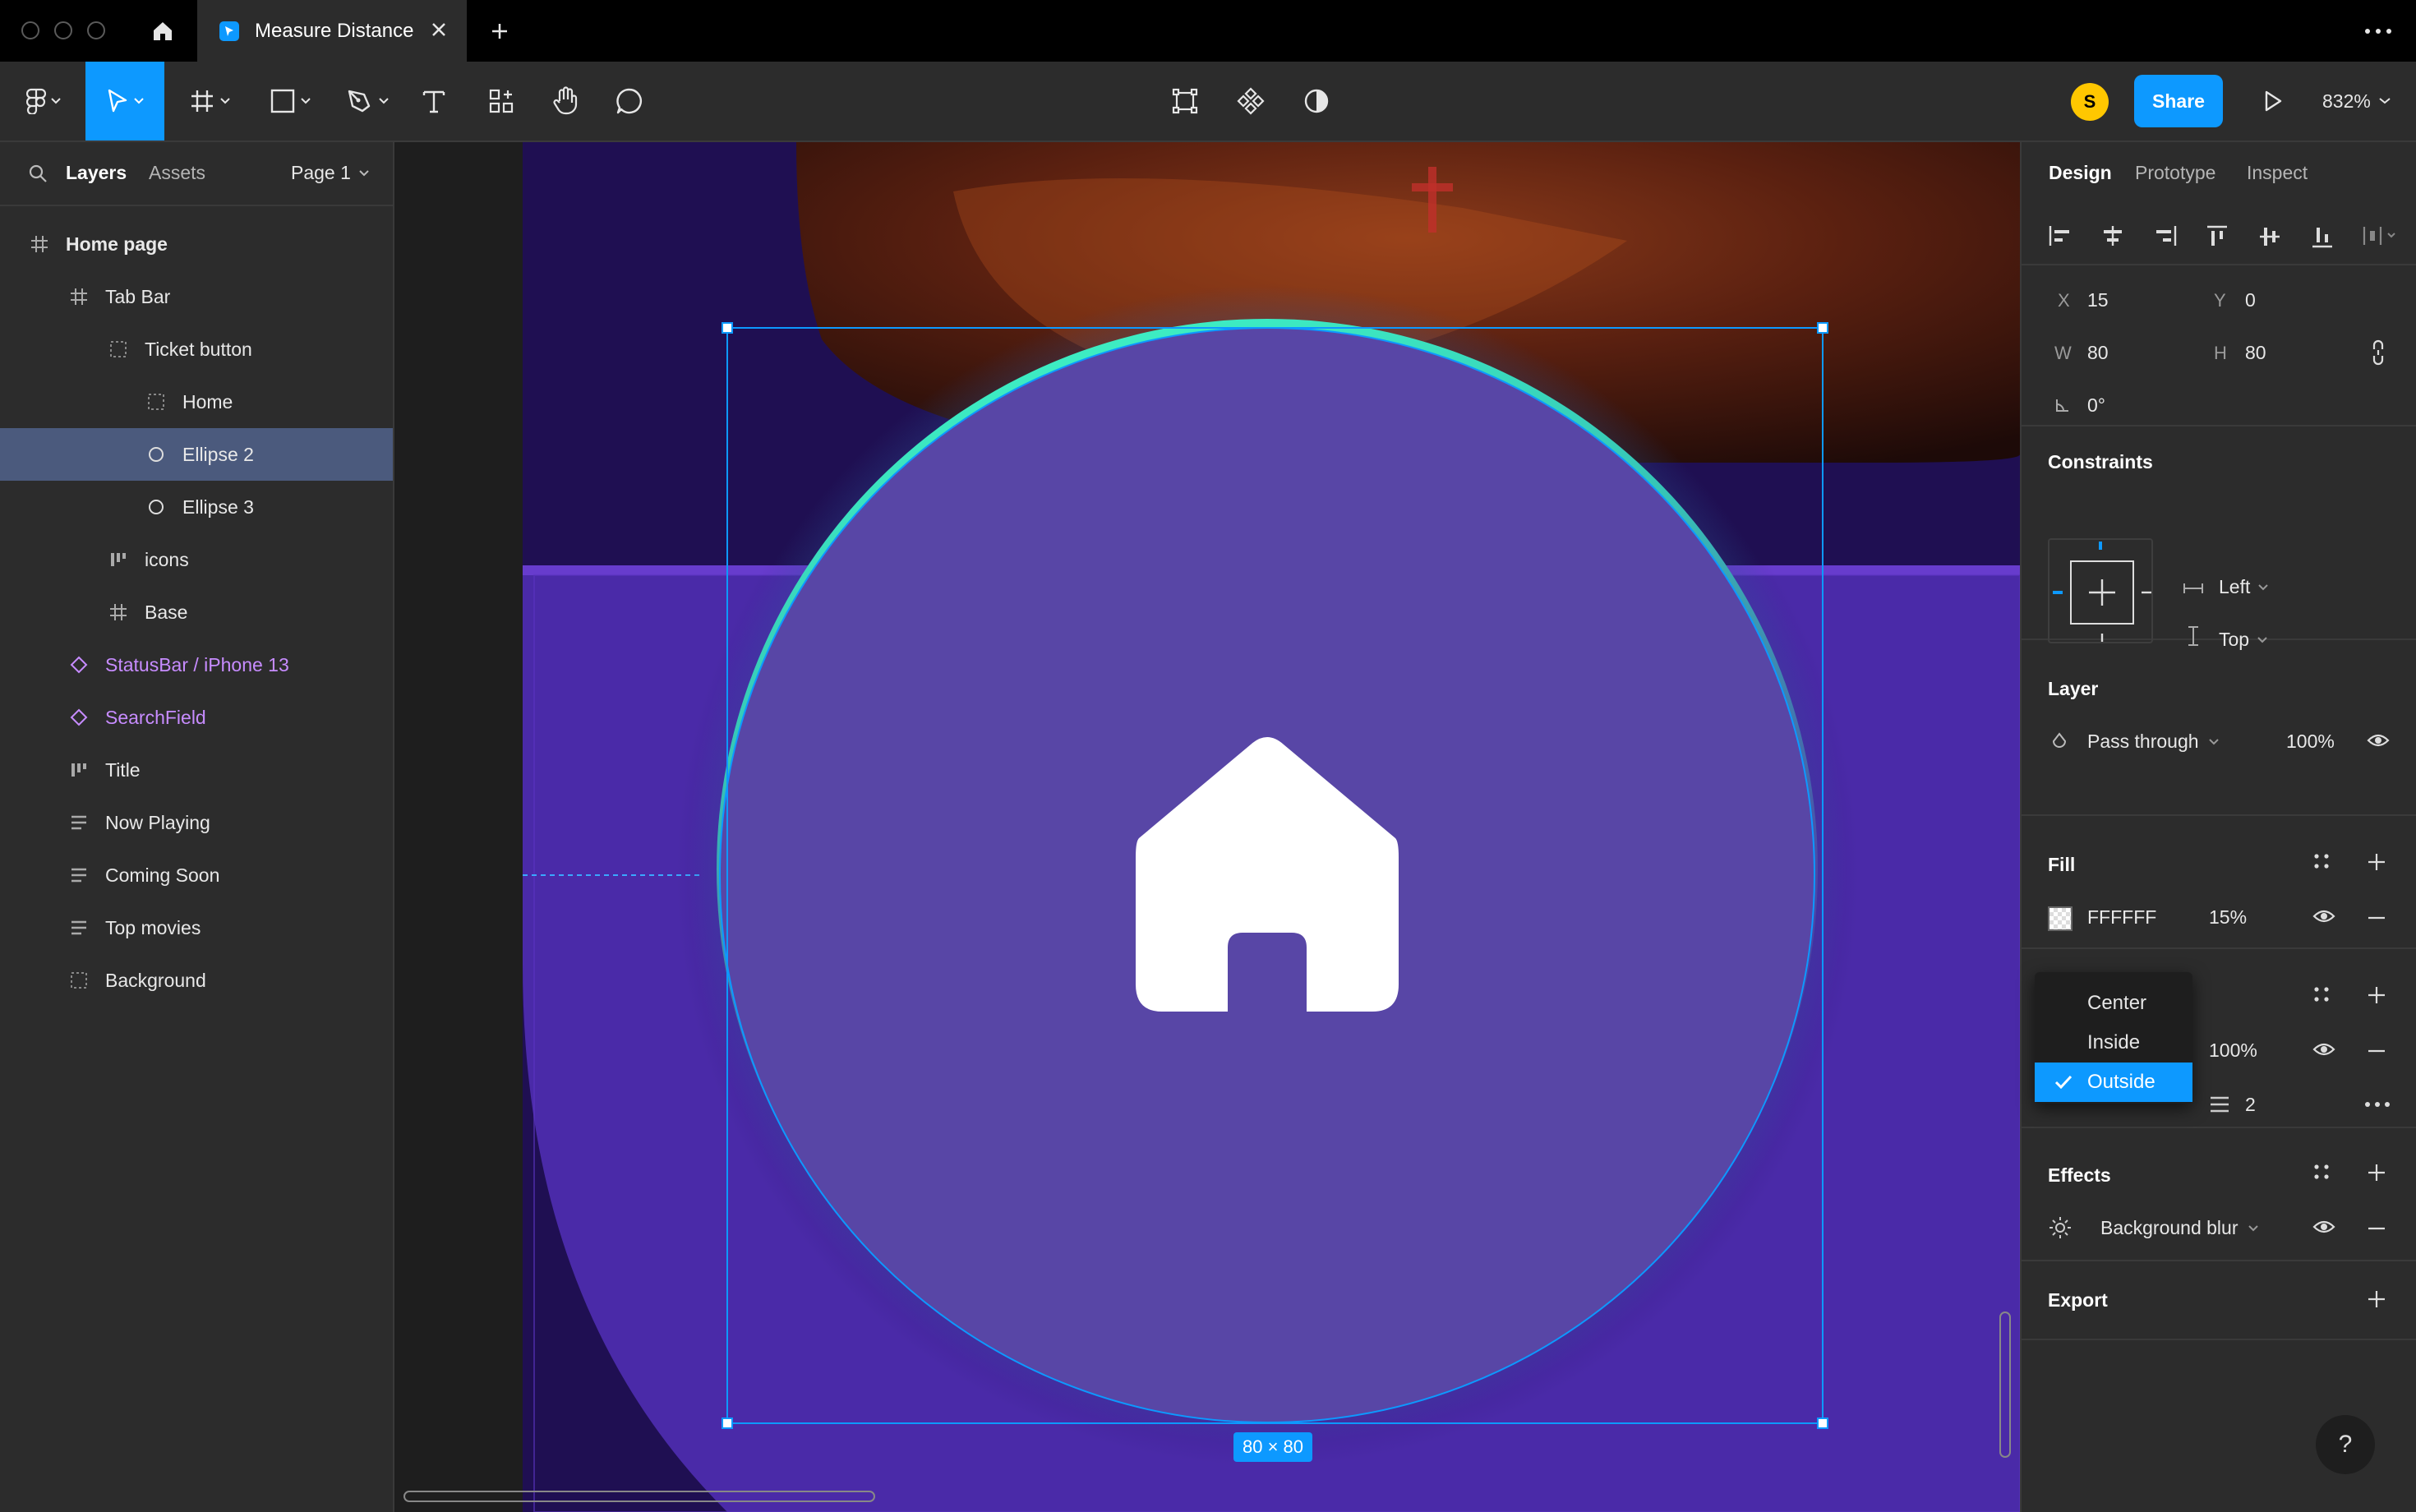 The width and height of the screenshot is (2416, 1512). I want to click on tab-inspect: Inspect, so click(2278, 173).